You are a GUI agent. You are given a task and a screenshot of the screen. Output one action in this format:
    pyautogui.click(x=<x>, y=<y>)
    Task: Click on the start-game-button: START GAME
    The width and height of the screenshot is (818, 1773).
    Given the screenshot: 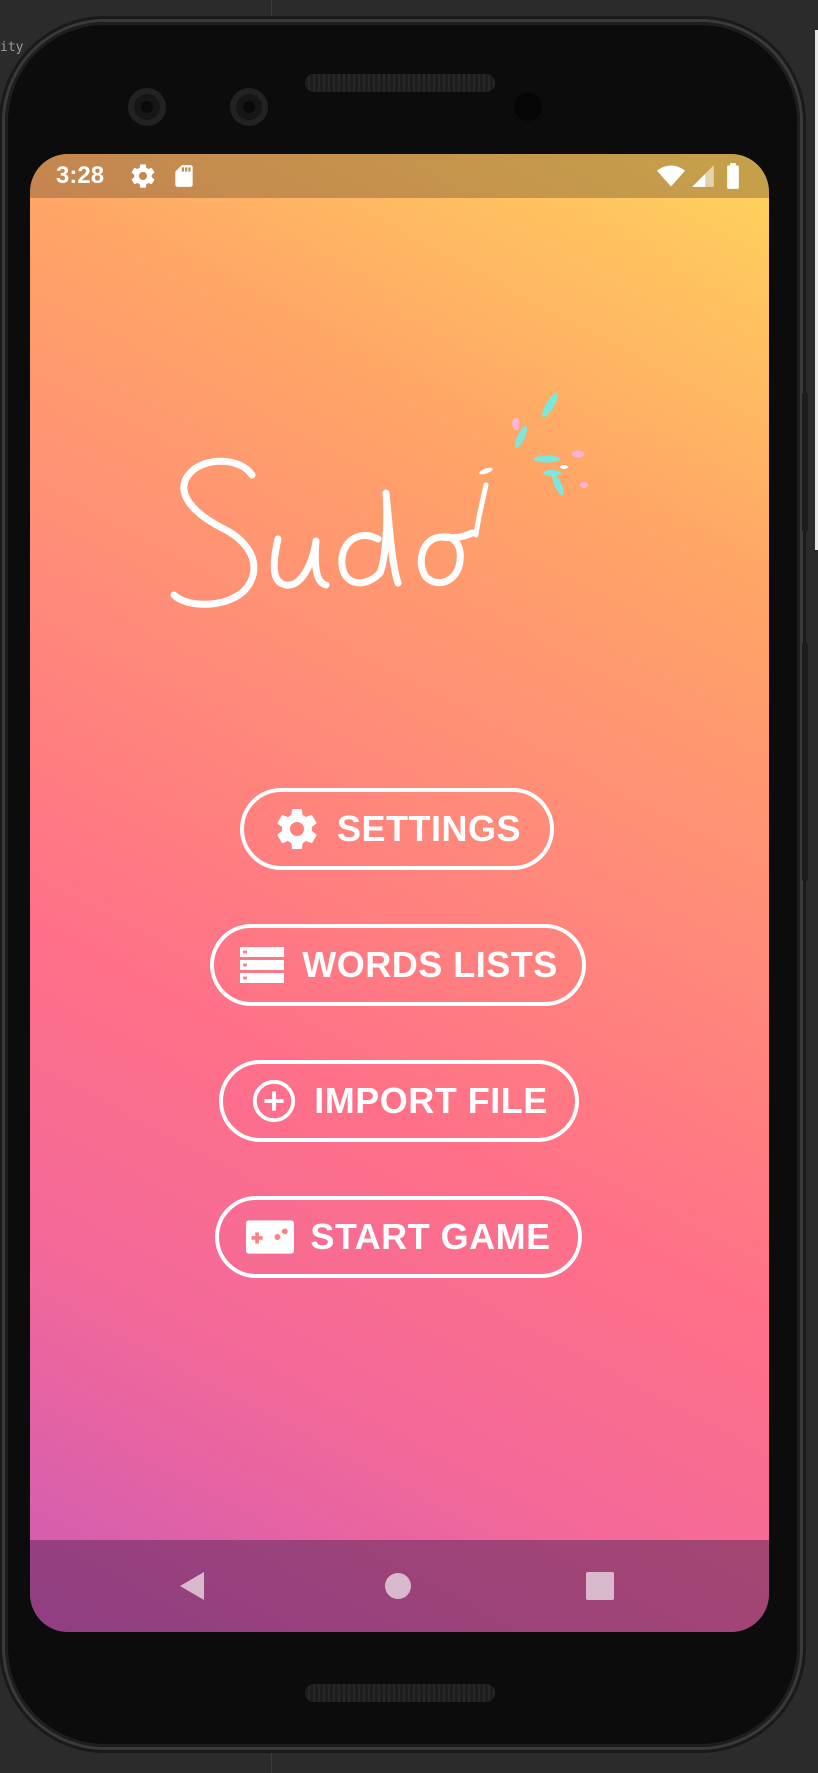 What is the action you would take?
    pyautogui.click(x=398, y=1237)
    